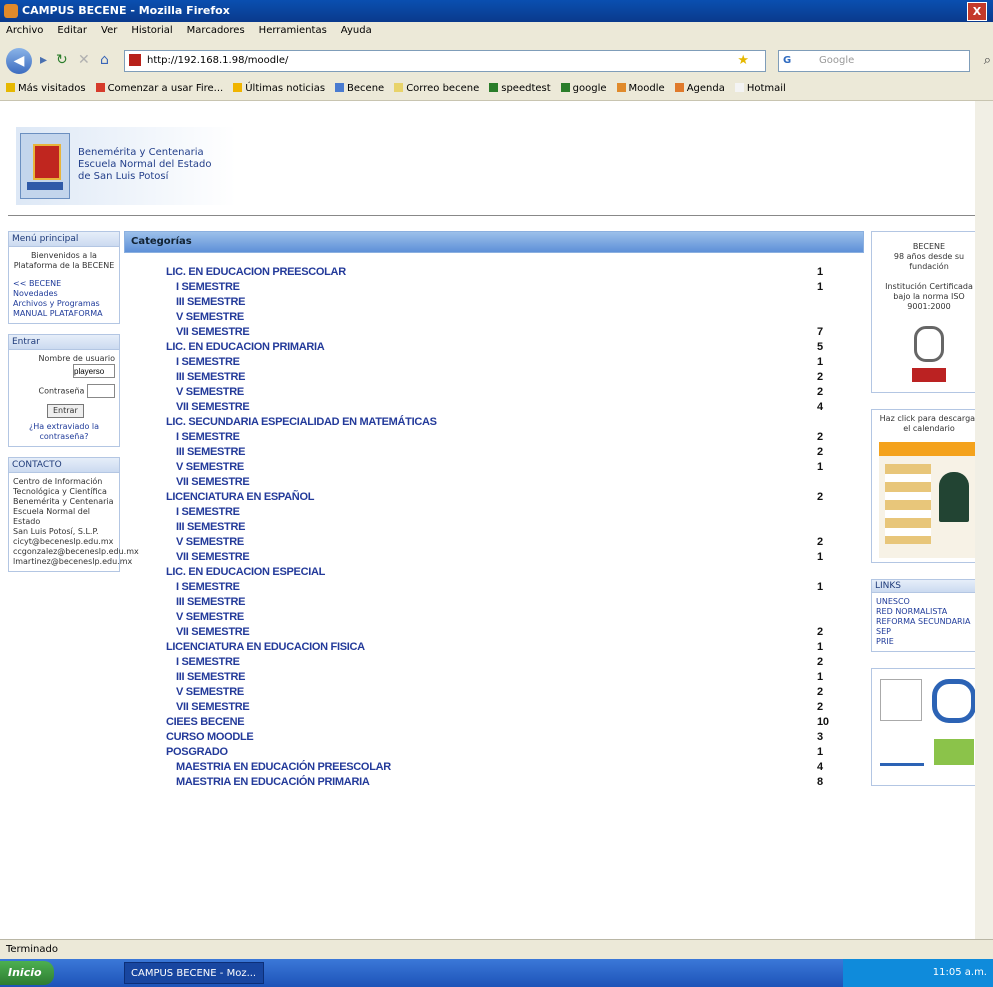 This screenshot has height=987, width=993. I want to click on stop-button: ✕, so click(84, 60).